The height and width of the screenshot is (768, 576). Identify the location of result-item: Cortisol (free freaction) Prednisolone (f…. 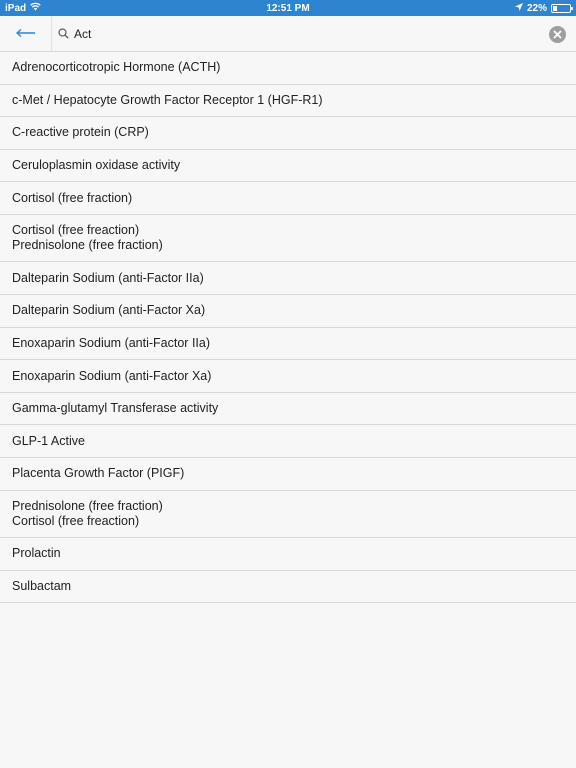
(288, 239).